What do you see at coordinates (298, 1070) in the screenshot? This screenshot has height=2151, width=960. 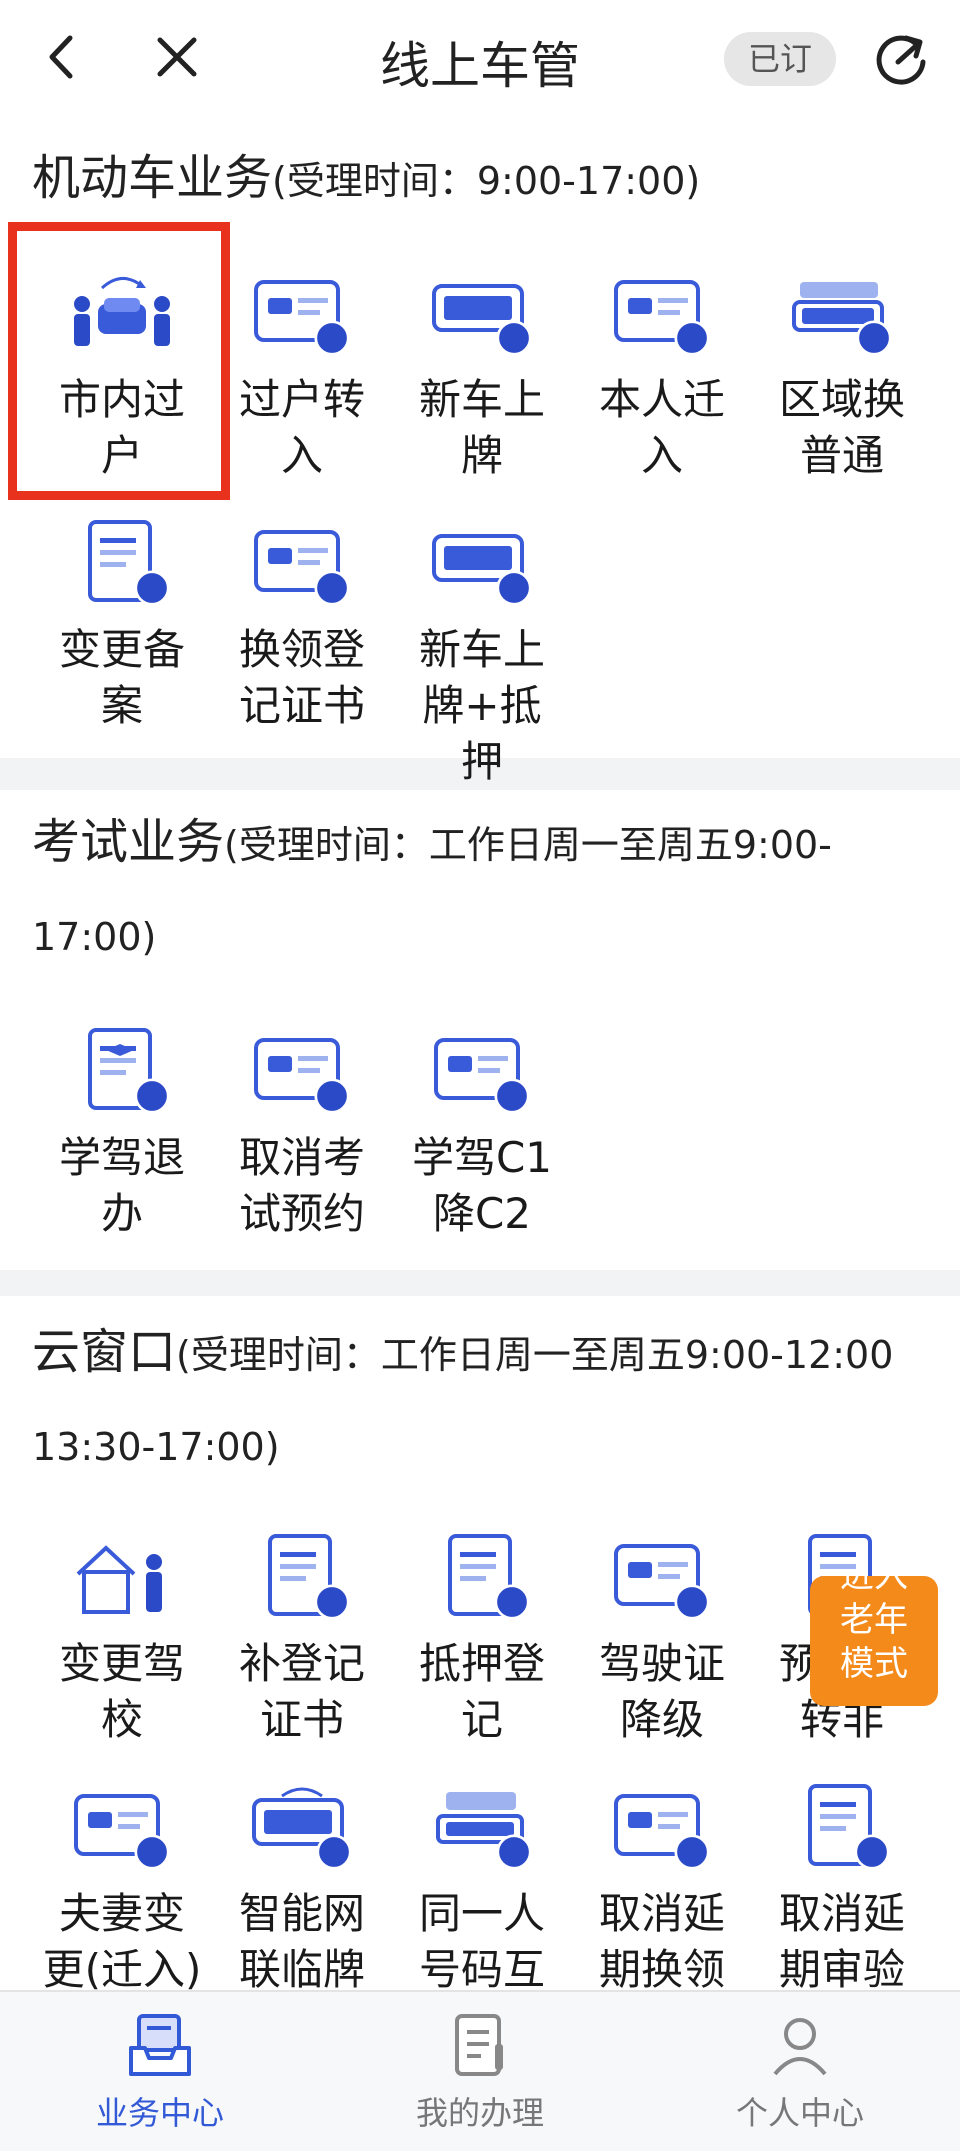 I see `card-cancel-icon` at bounding box center [298, 1070].